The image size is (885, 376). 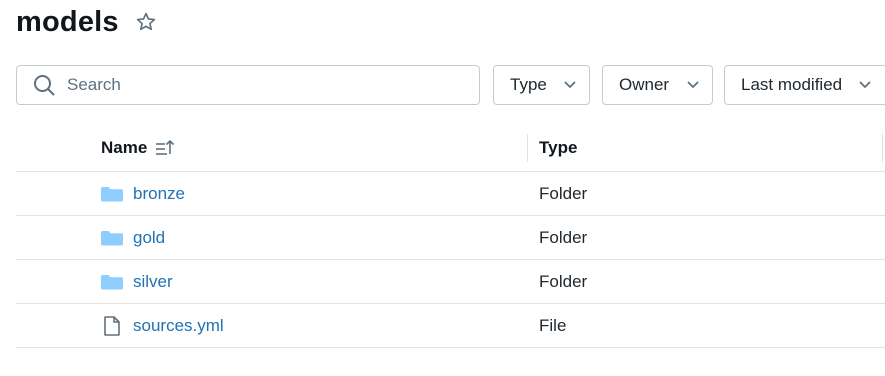 I want to click on row-name-link: bronze, so click(x=159, y=194).